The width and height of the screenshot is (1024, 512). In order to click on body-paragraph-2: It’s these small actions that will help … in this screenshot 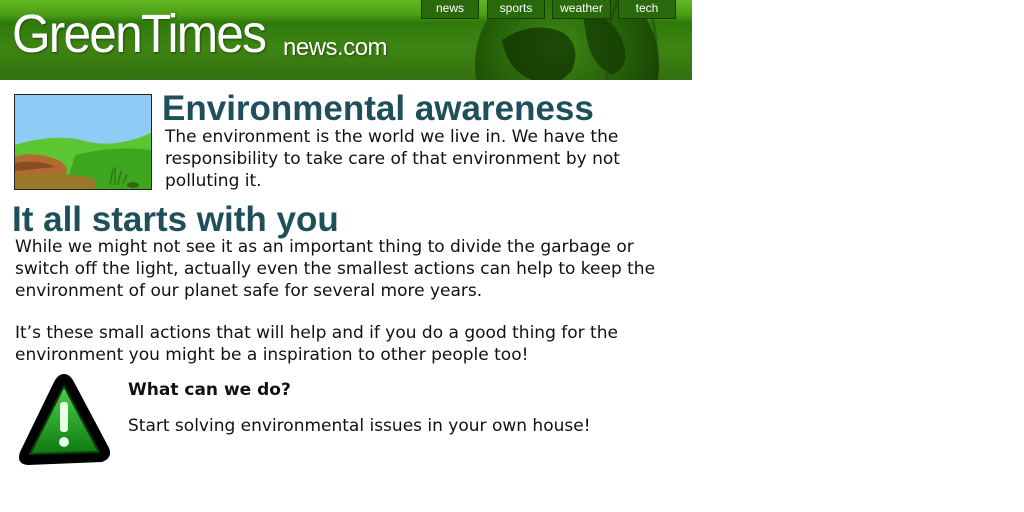, I will do `click(316, 344)`.